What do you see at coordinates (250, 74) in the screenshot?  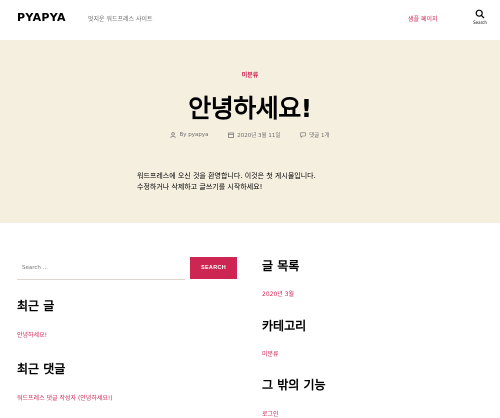 I see `post-category-link: 미분류` at bounding box center [250, 74].